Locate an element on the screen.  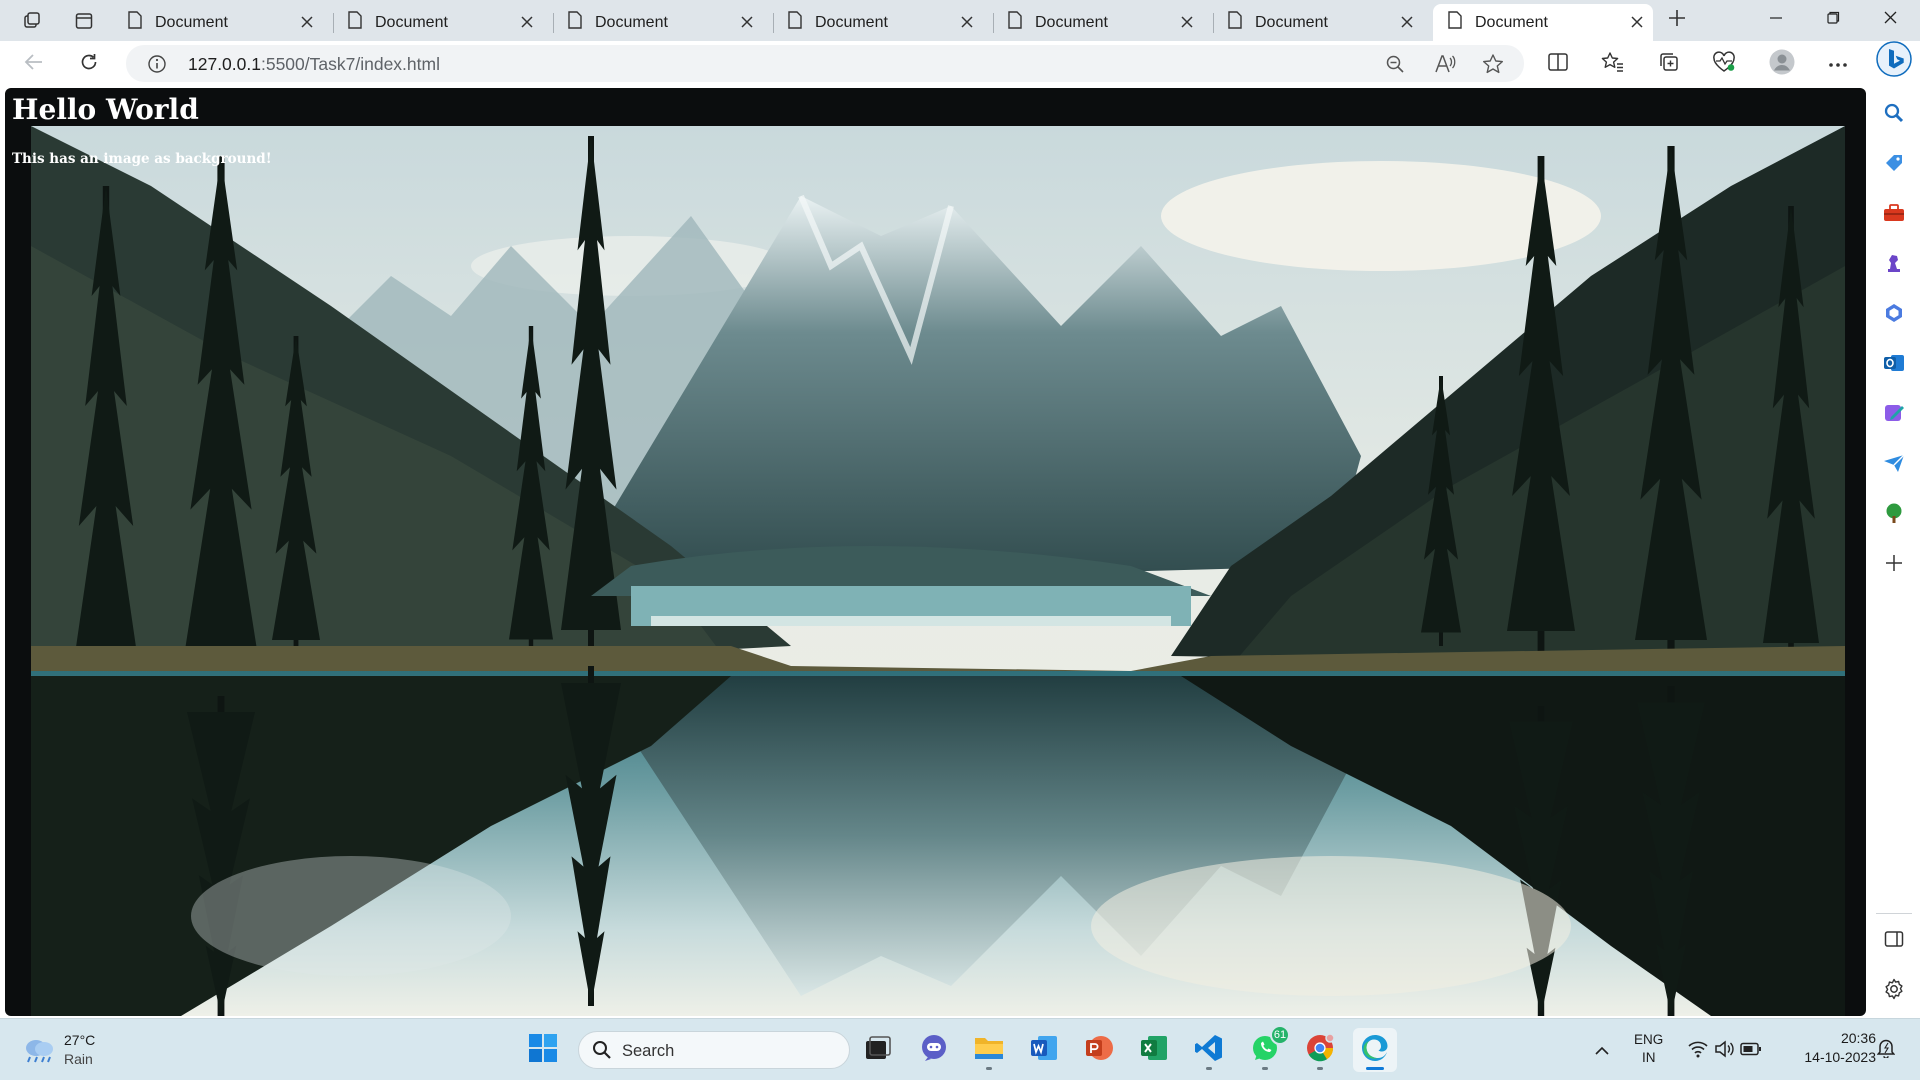
tab-actions-icon is located at coordinates (84, 21).